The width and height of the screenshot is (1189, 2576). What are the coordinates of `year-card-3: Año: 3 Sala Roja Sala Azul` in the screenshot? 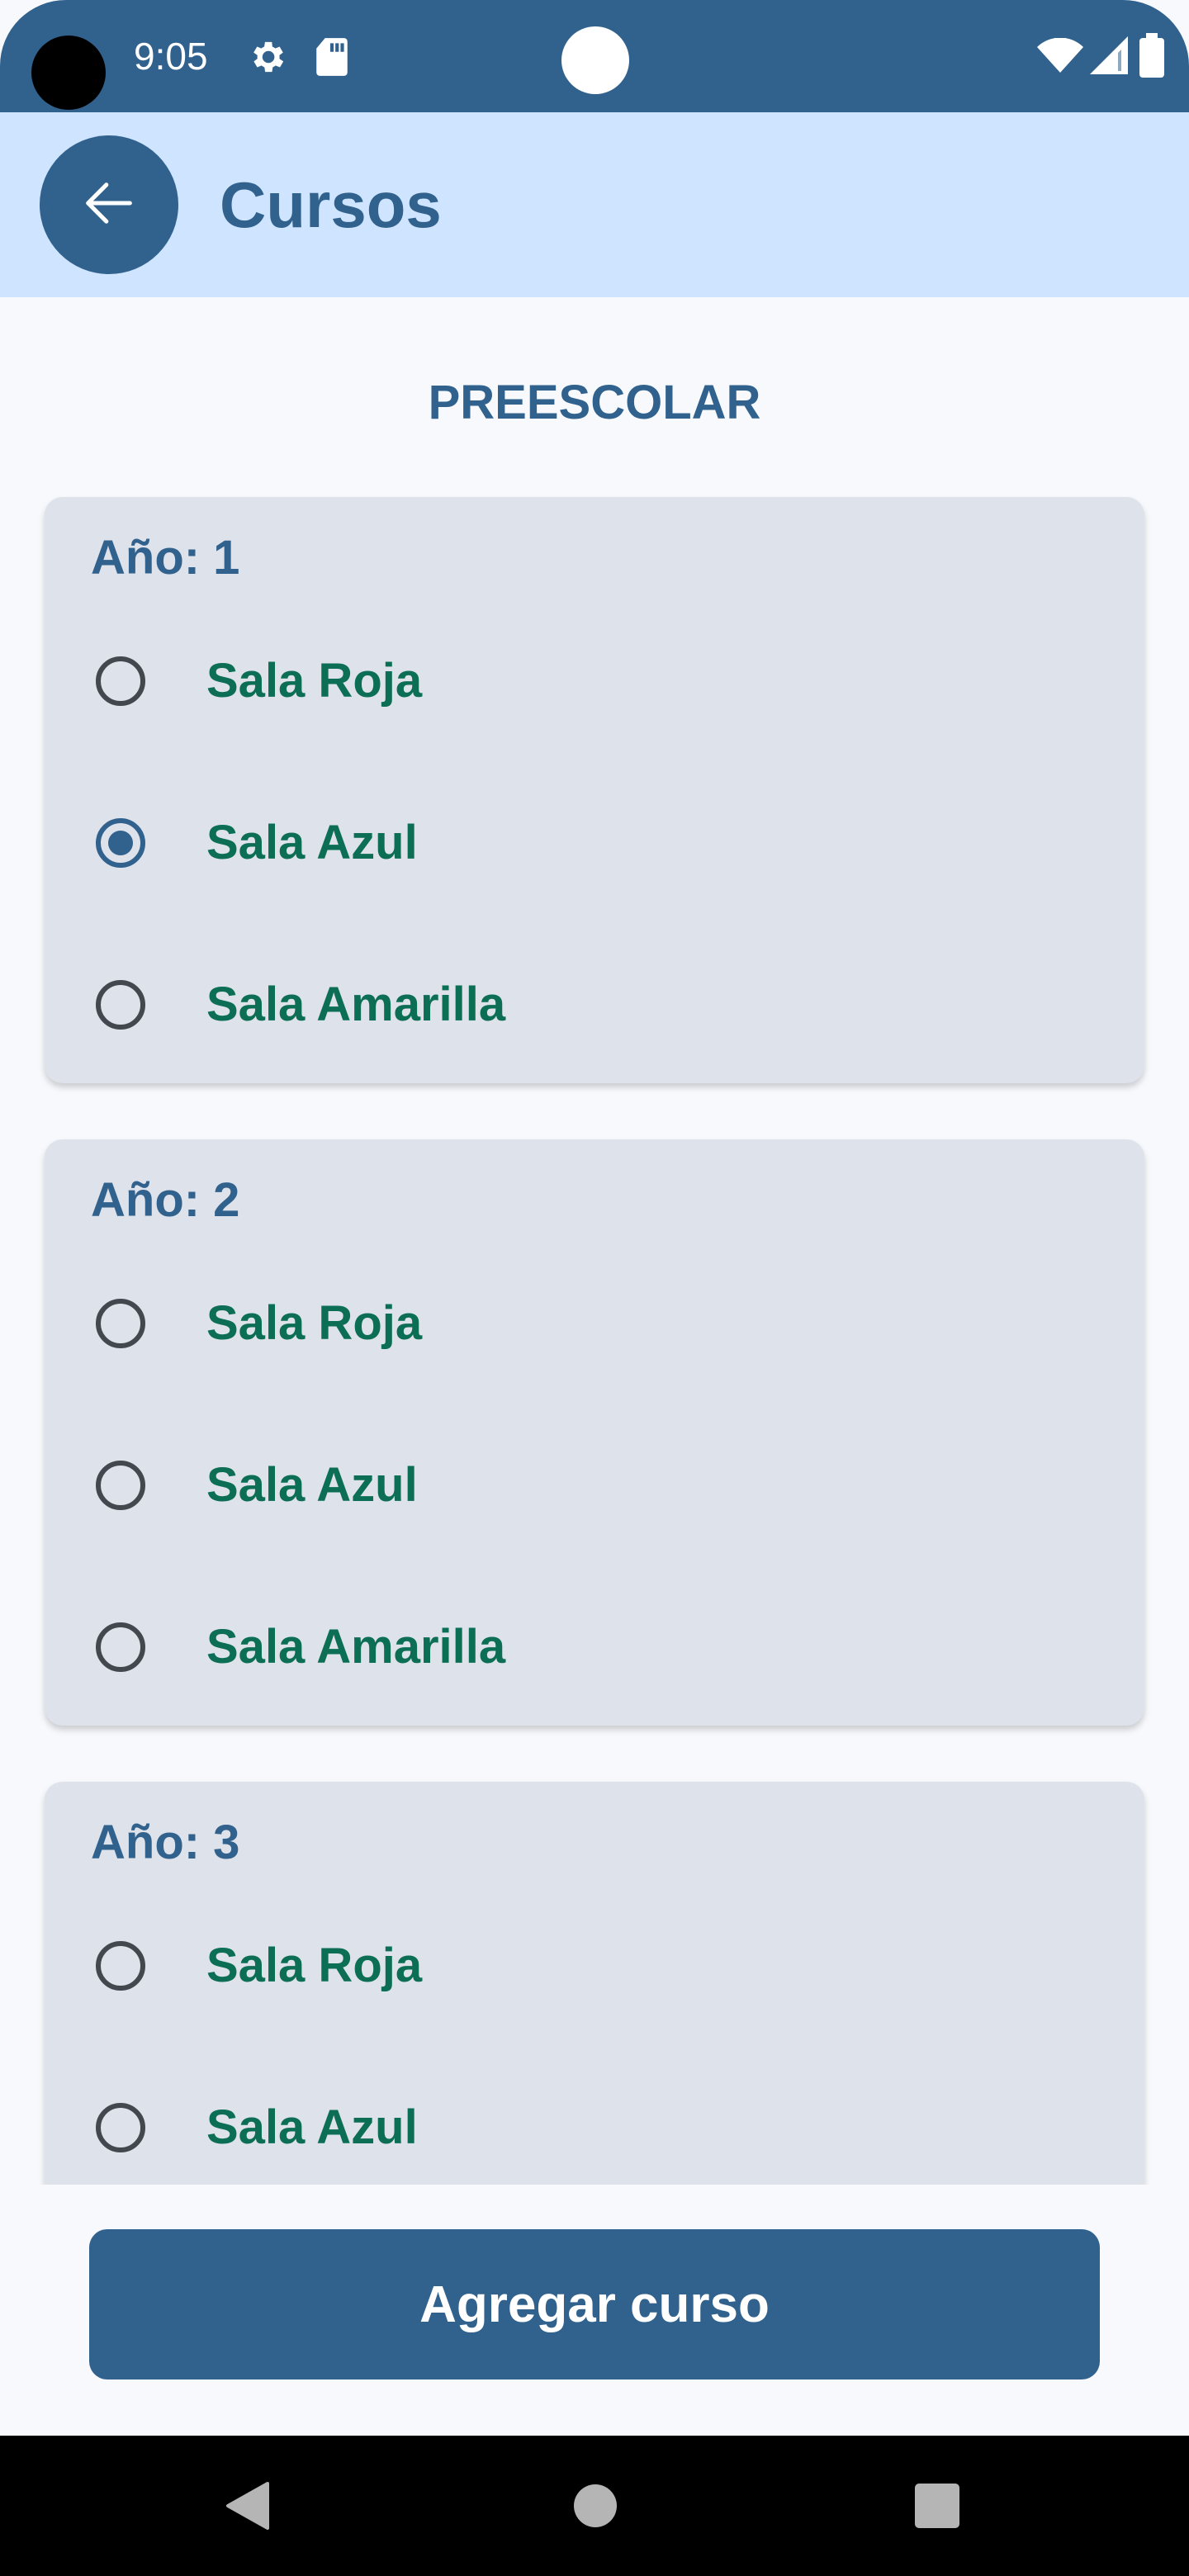 It's located at (594, 1983).